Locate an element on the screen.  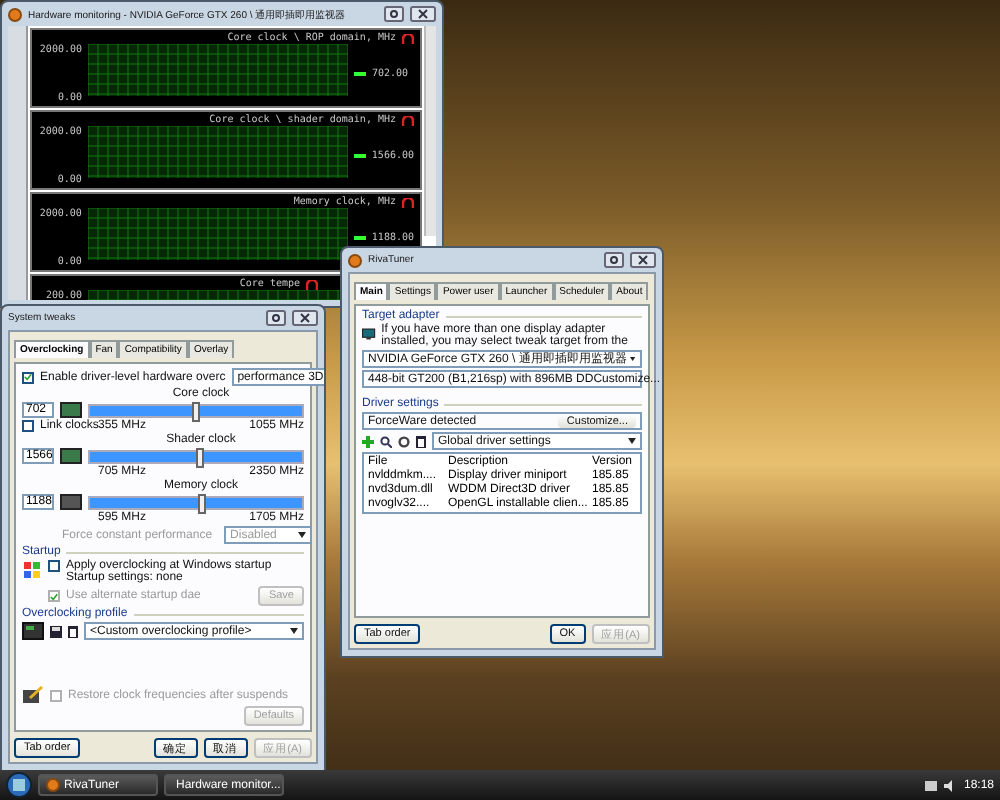
speaker-icon is located at coordinates (950, 785).